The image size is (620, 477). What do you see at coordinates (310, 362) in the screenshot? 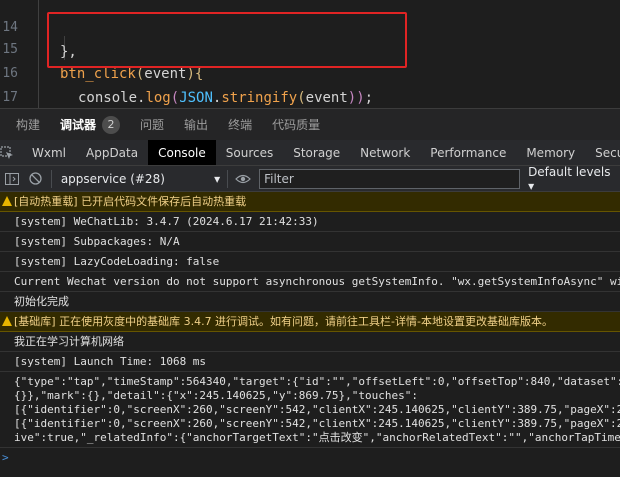
I see `console-message: [system] Launch Time: 1068 ms` at bounding box center [310, 362].